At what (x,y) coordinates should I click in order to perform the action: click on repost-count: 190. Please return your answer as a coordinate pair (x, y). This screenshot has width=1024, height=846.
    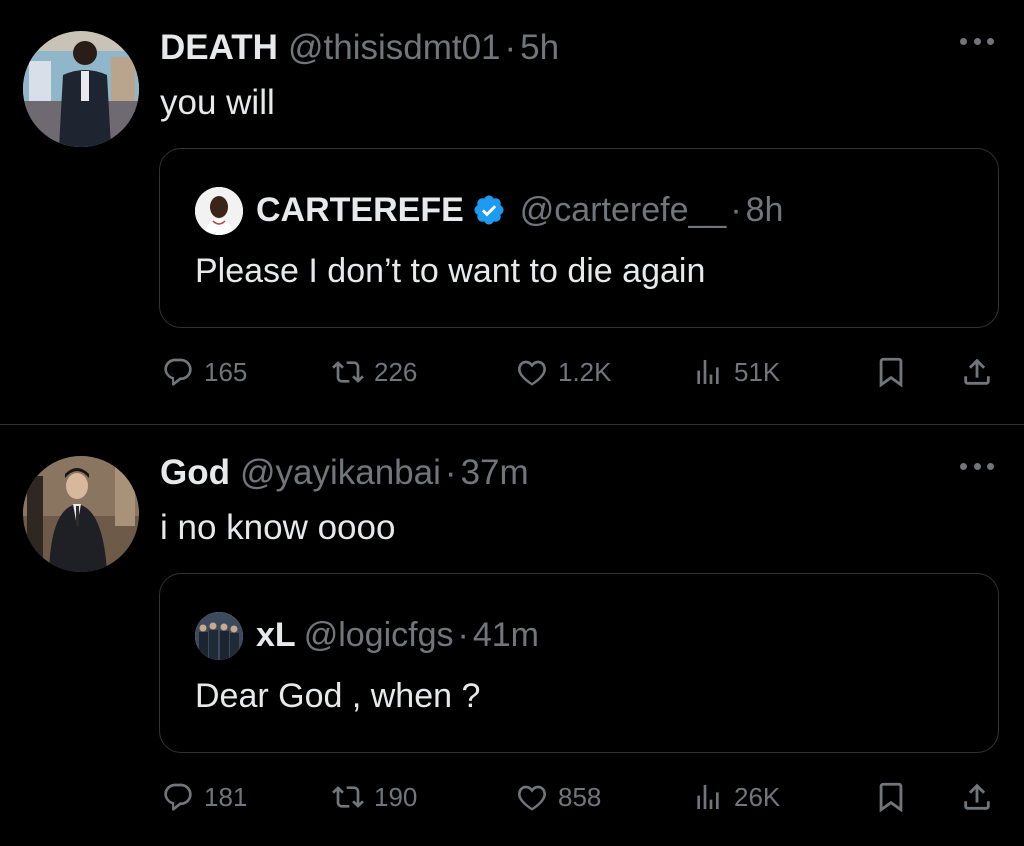
    Looking at the image, I should click on (396, 796).